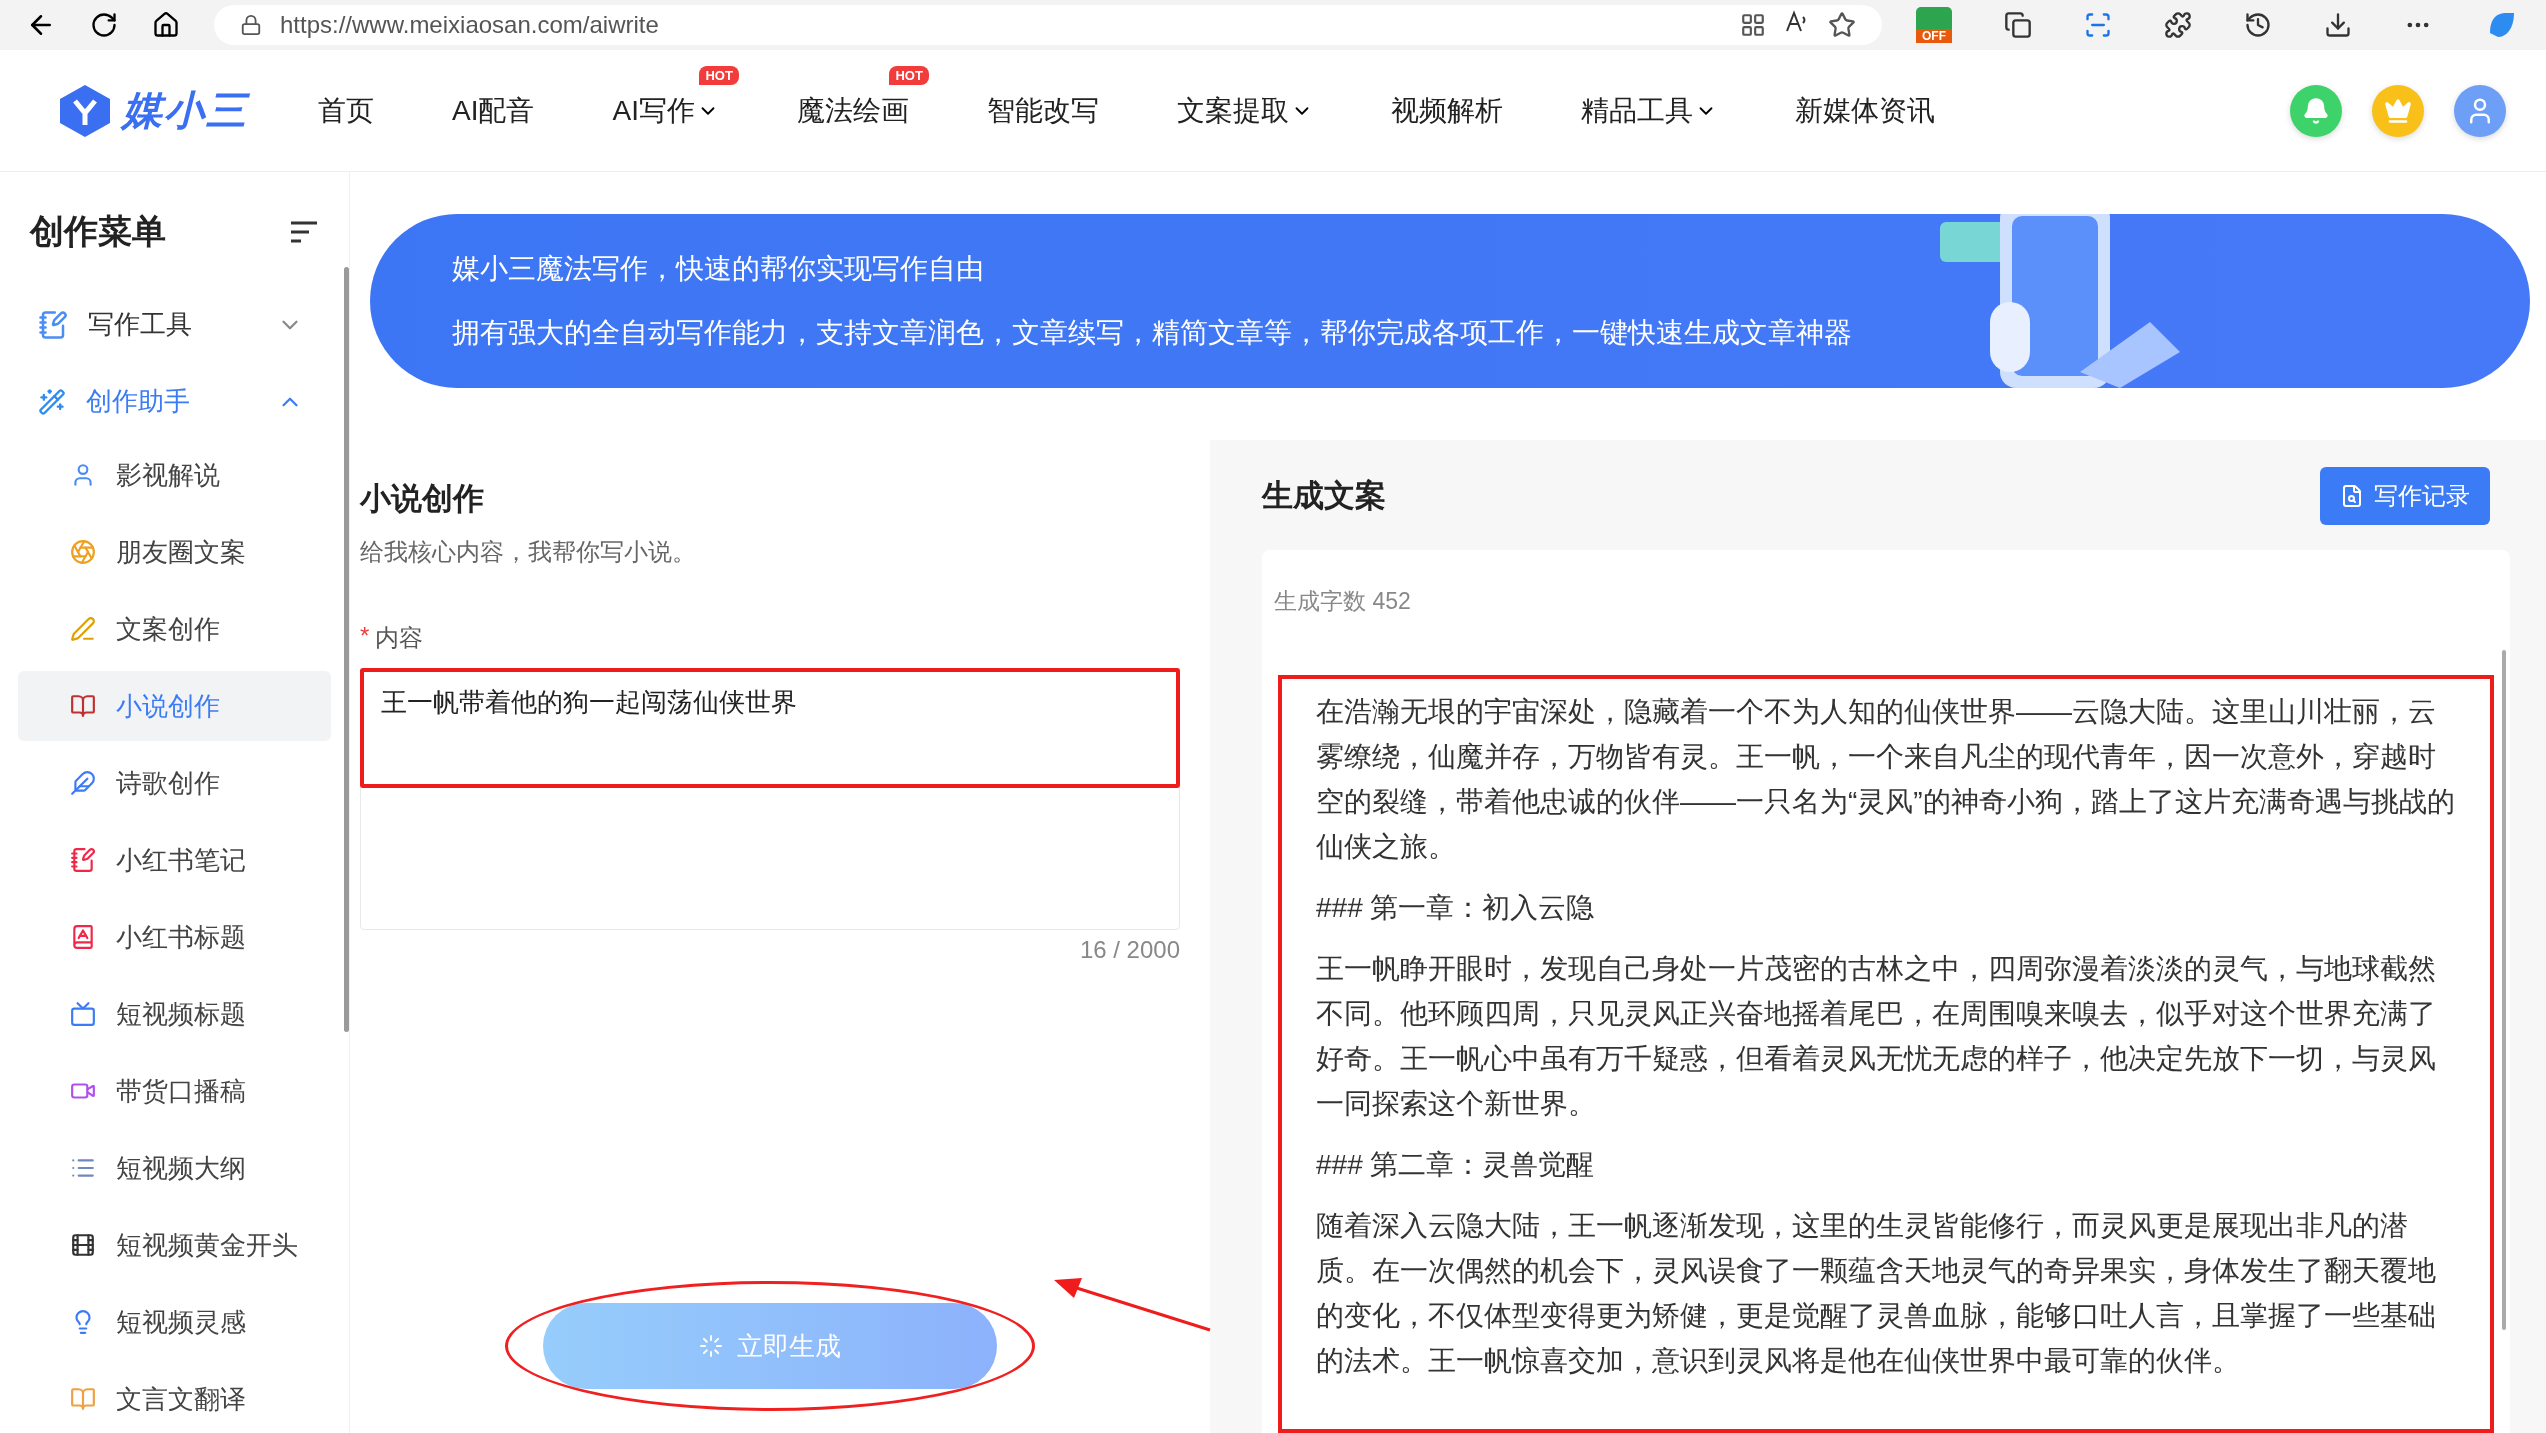 The image size is (2546, 1433). Describe the element at coordinates (138, 401) in the screenshot. I see `menu-group-label: 创作助手` at that location.